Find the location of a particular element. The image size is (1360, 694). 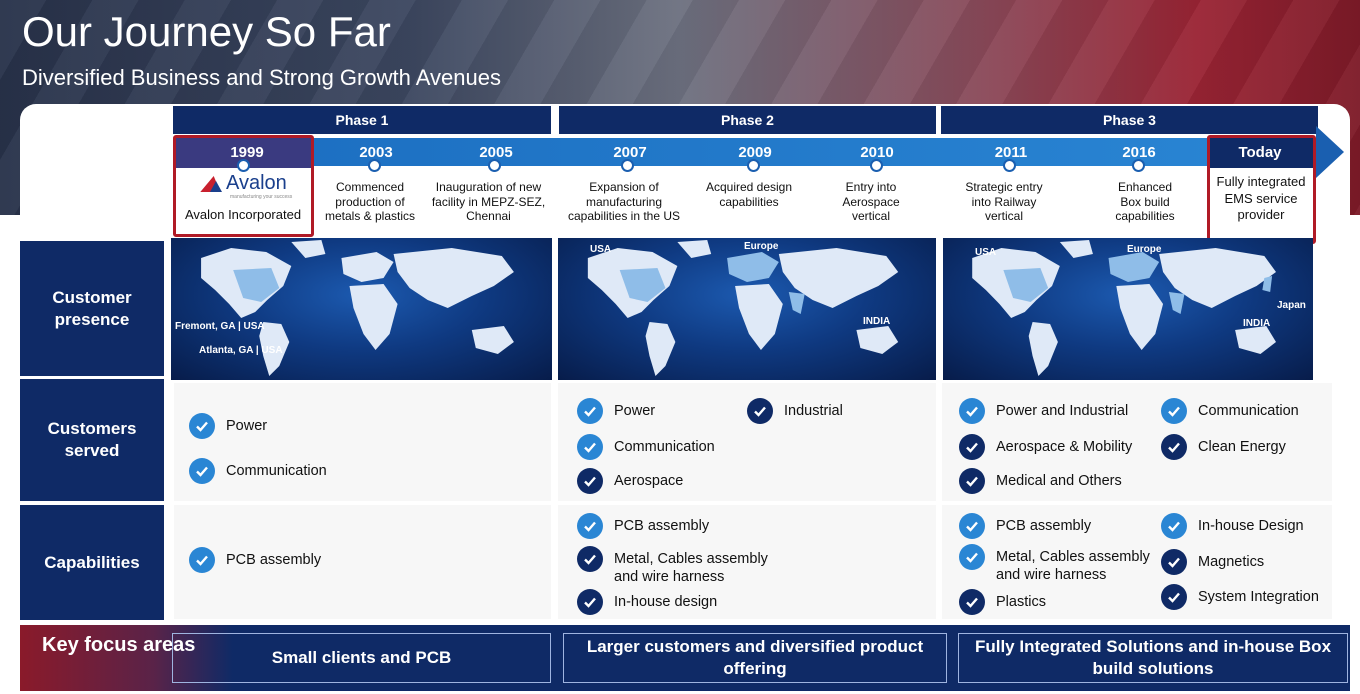

event-2010: Entry into Aerospace vertical is located at coordinates (871, 201).